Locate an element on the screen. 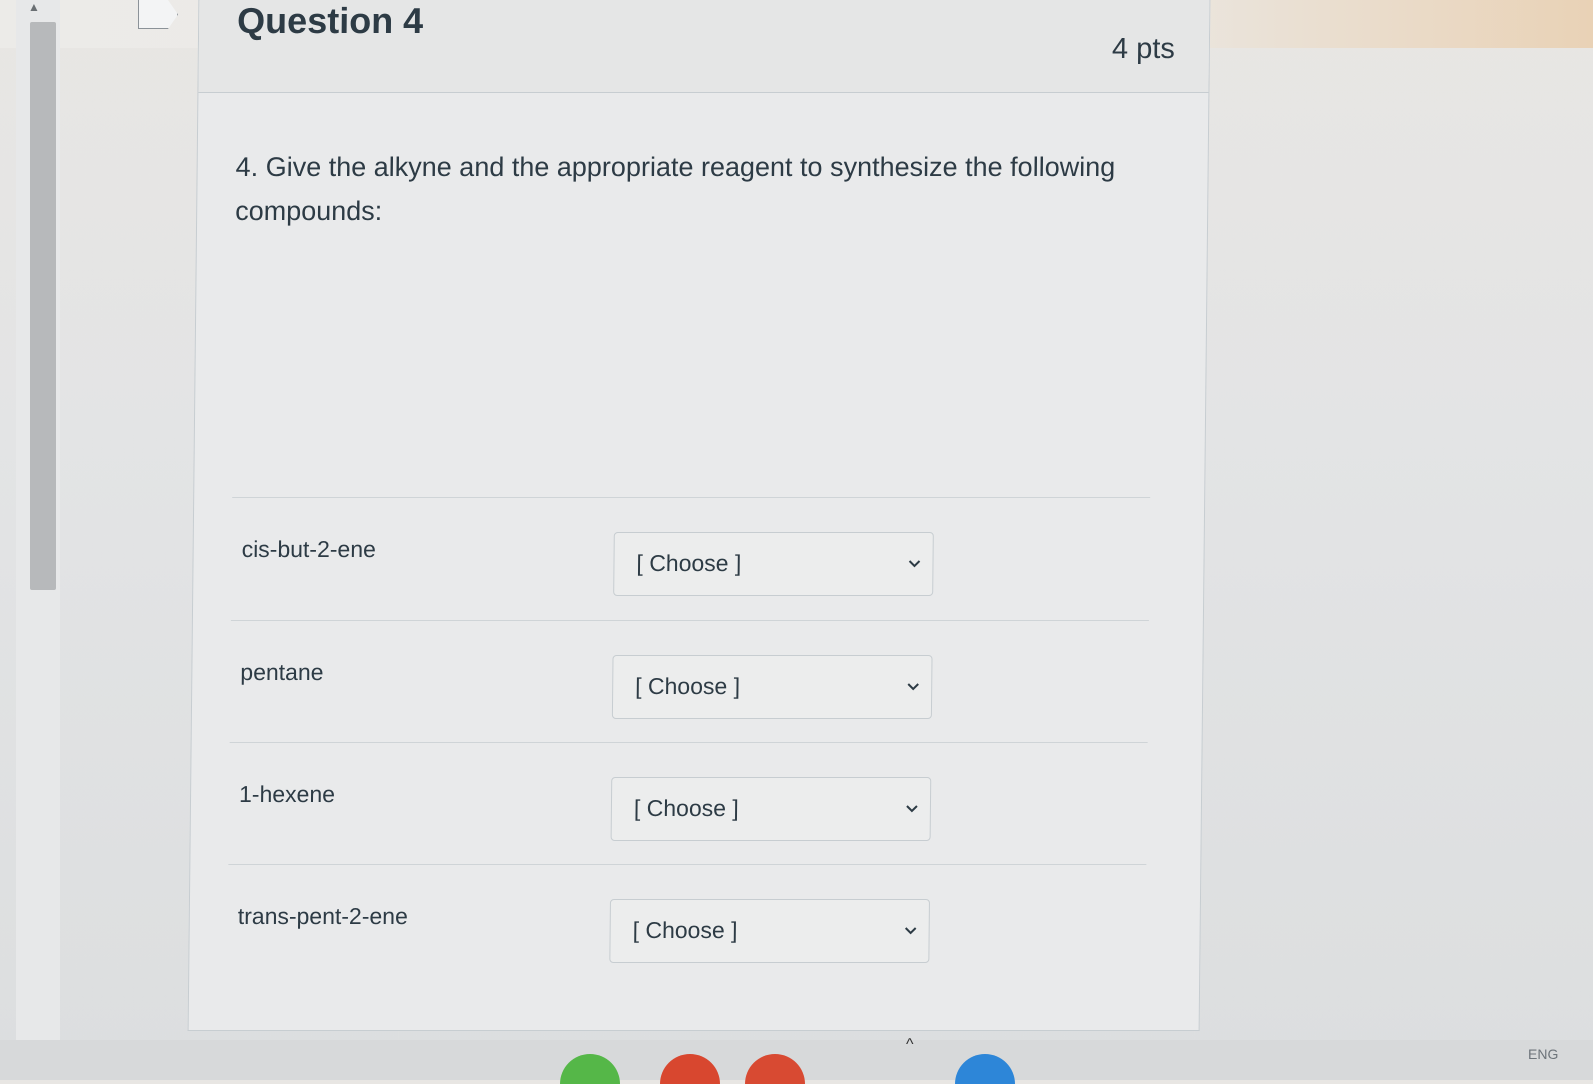 The image size is (1593, 1084). tray-language: ENG is located at coordinates (1543, 1054).